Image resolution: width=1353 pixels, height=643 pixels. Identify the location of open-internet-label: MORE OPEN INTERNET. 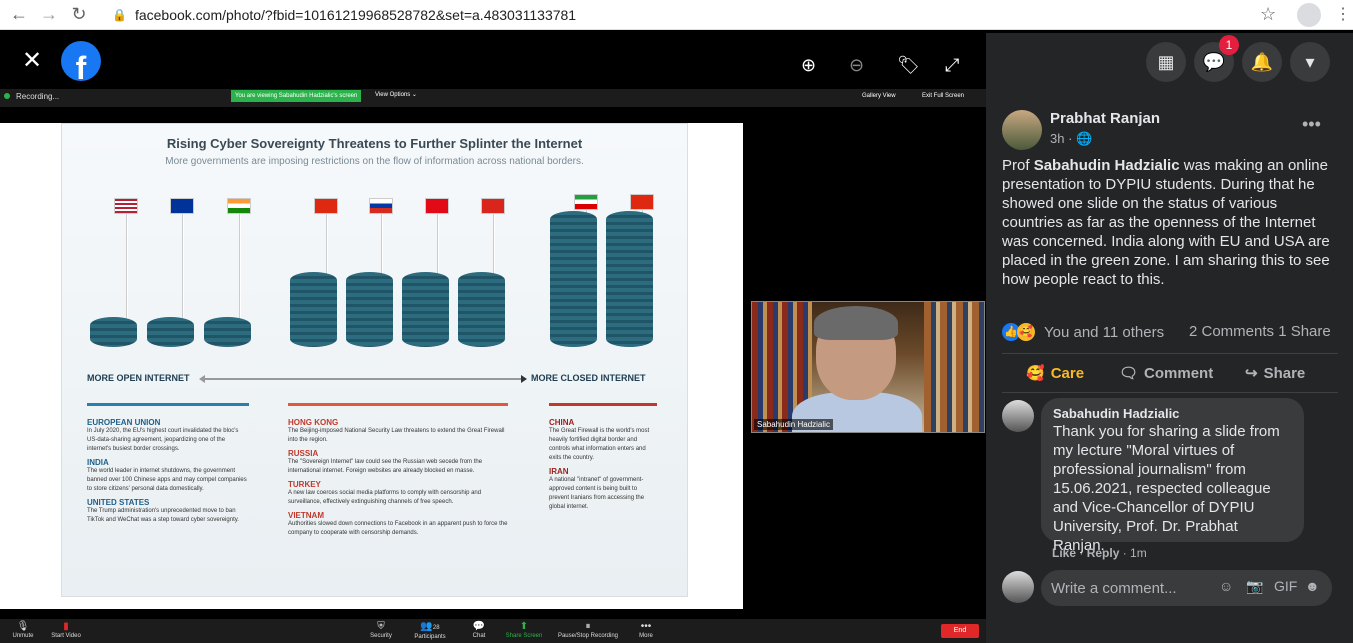
(138, 378).